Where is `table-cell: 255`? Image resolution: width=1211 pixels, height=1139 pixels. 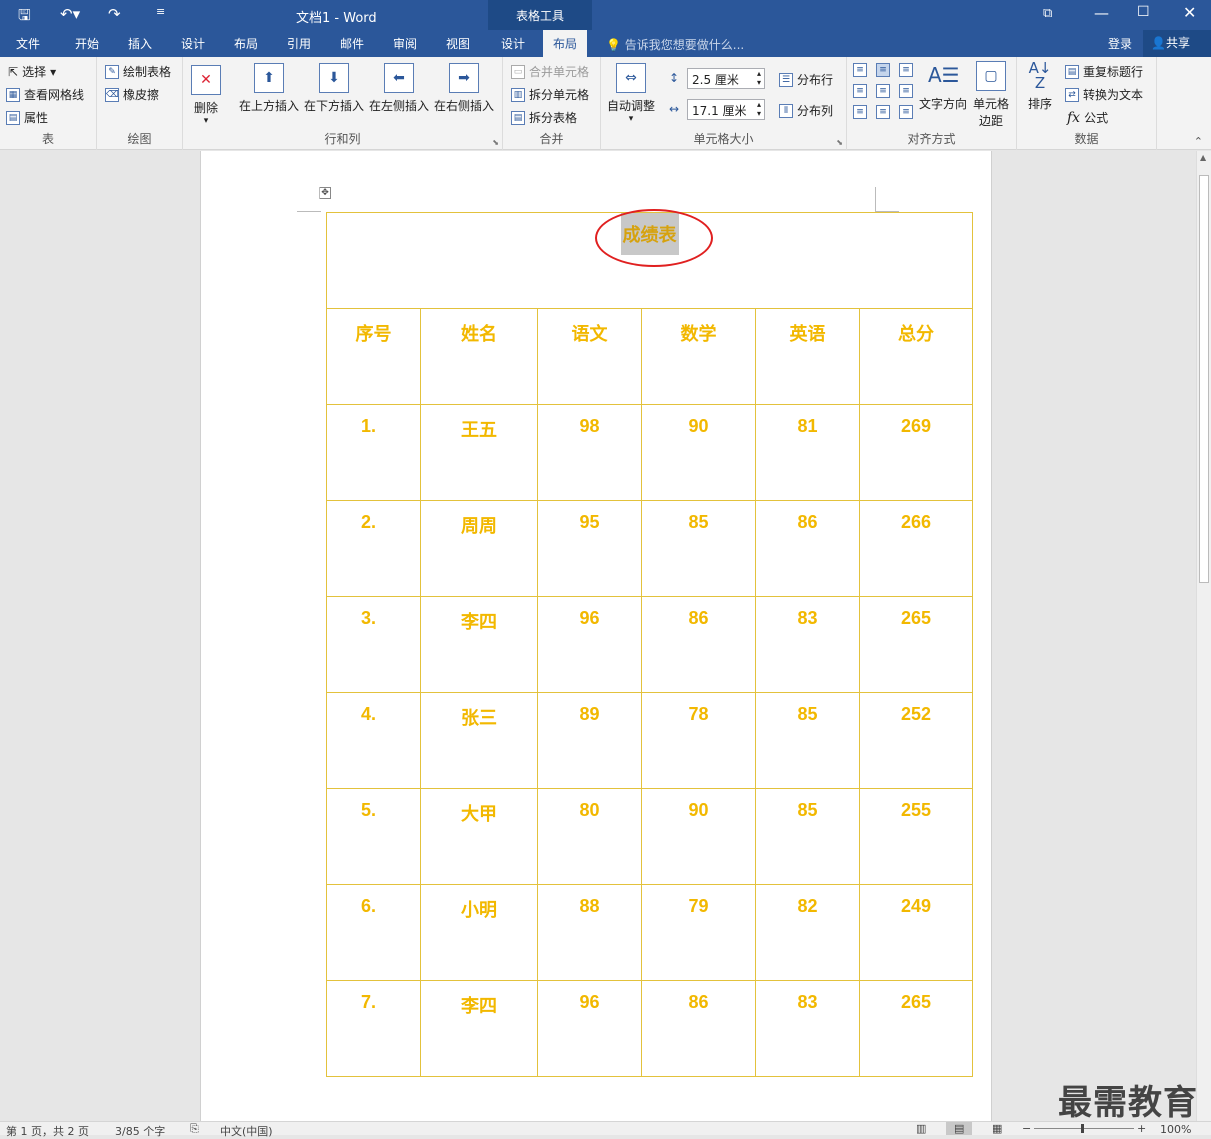
table-cell: 255 is located at coordinates (916, 836).